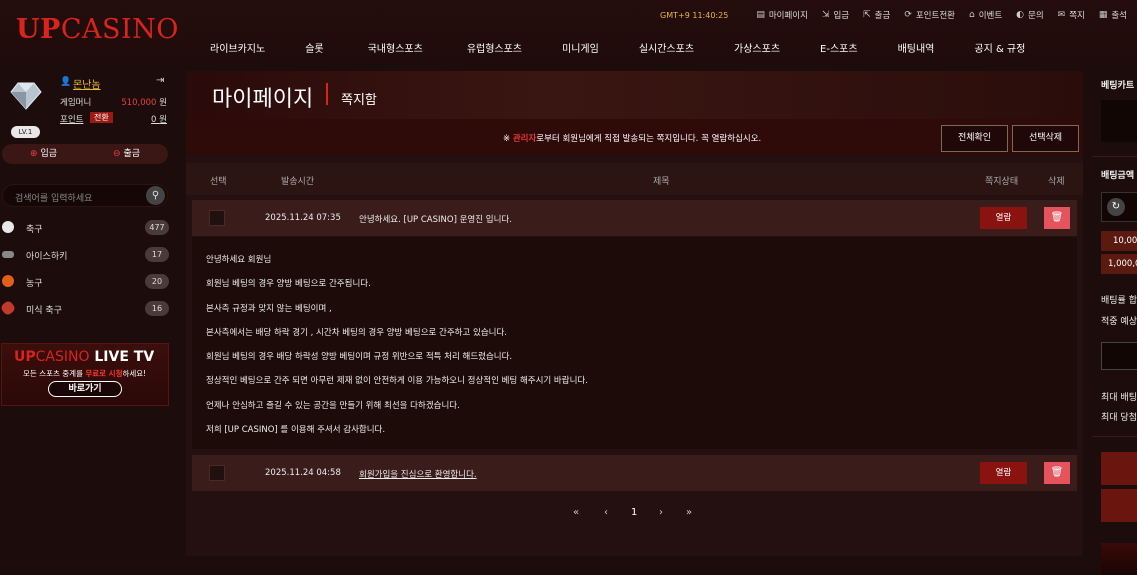  What do you see at coordinates (782, 15) in the screenshot?
I see `mypage-link: ▤ 마이페이지` at bounding box center [782, 15].